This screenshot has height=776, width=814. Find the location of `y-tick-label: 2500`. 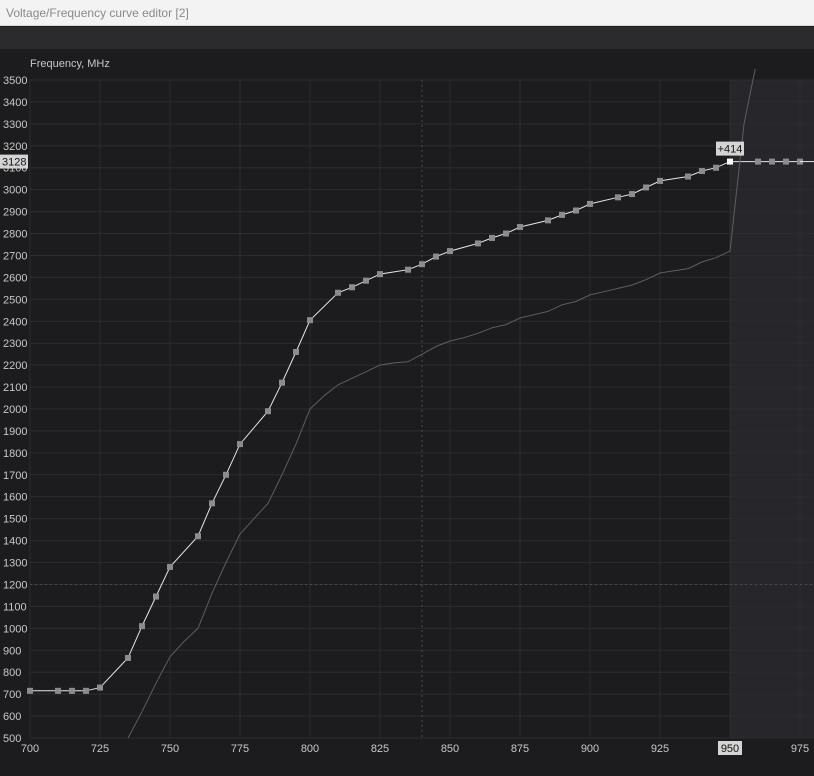

y-tick-label: 2500 is located at coordinates (15, 300).